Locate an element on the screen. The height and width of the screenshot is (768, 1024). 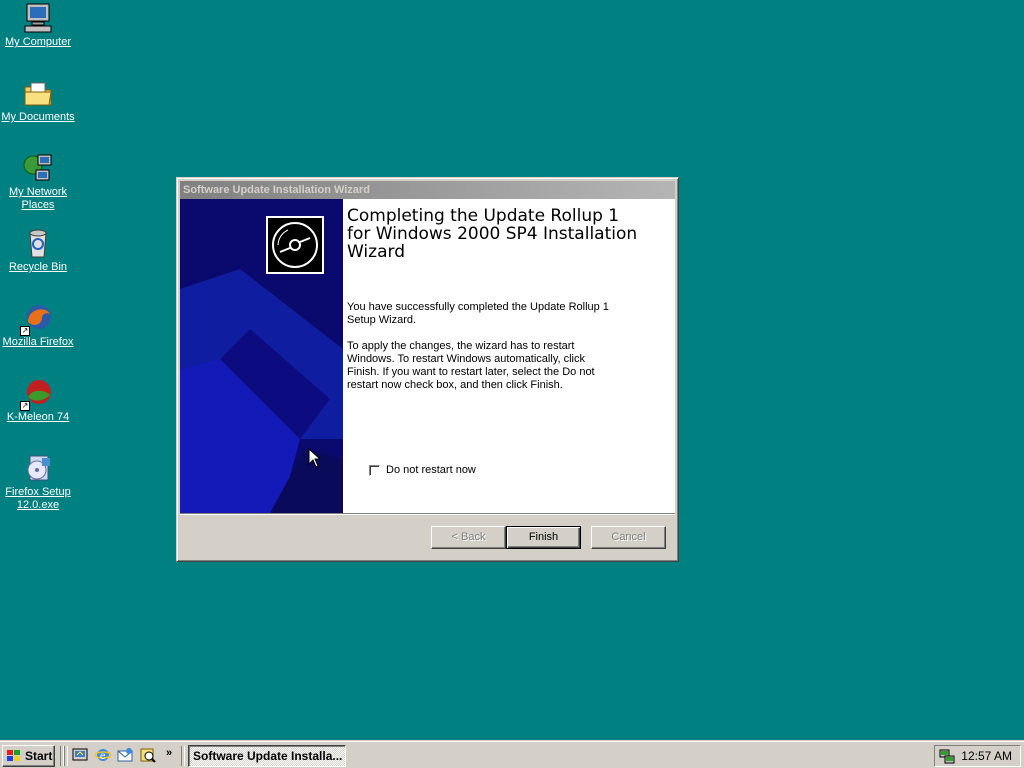
desktop-icon-my-documents: My Documents is located at coordinates (38, 100).